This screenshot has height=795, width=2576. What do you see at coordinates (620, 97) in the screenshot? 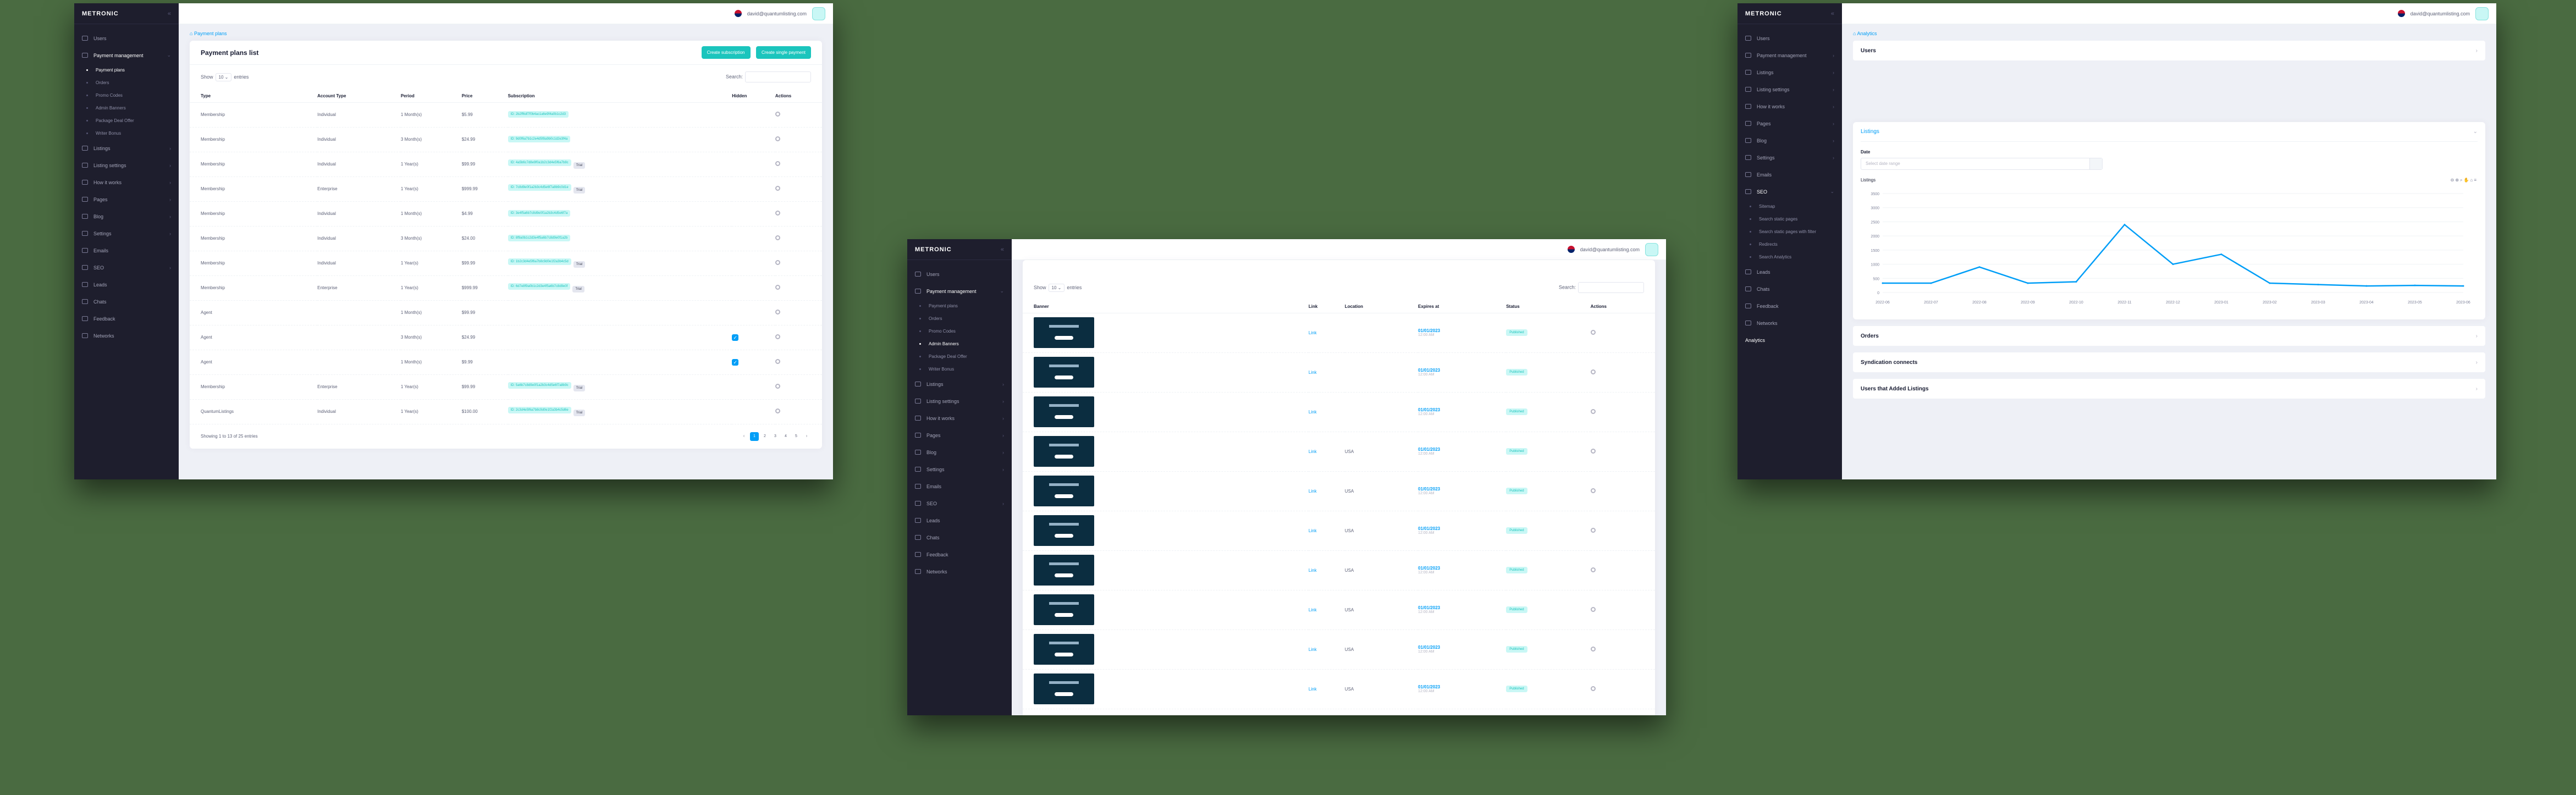
I see `column-header-subscription: Subscription` at bounding box center [620, 97].